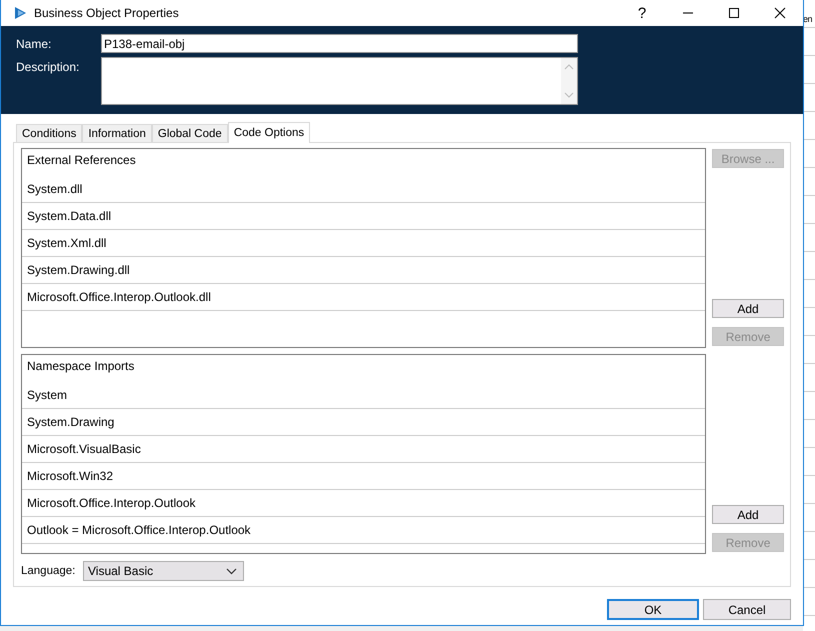  I want to click on chevron-down-icon, so click(231, 571).